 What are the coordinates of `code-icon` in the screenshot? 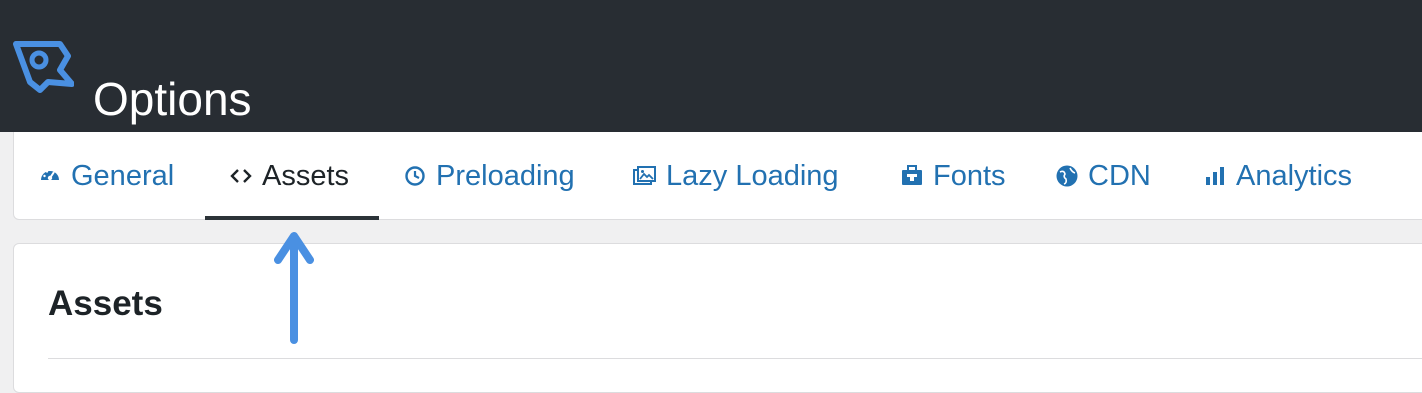 It's located at (241, 176).